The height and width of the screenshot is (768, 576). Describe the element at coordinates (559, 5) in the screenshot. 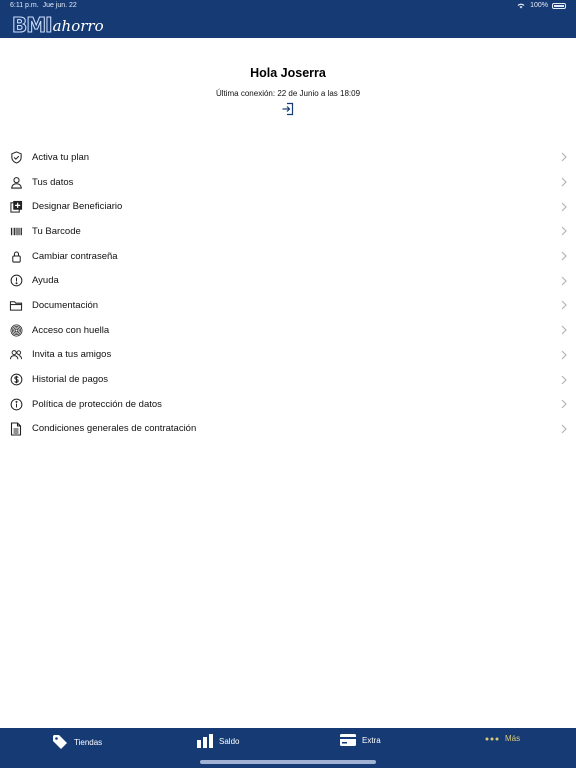

I see `battery-icon` at that location.